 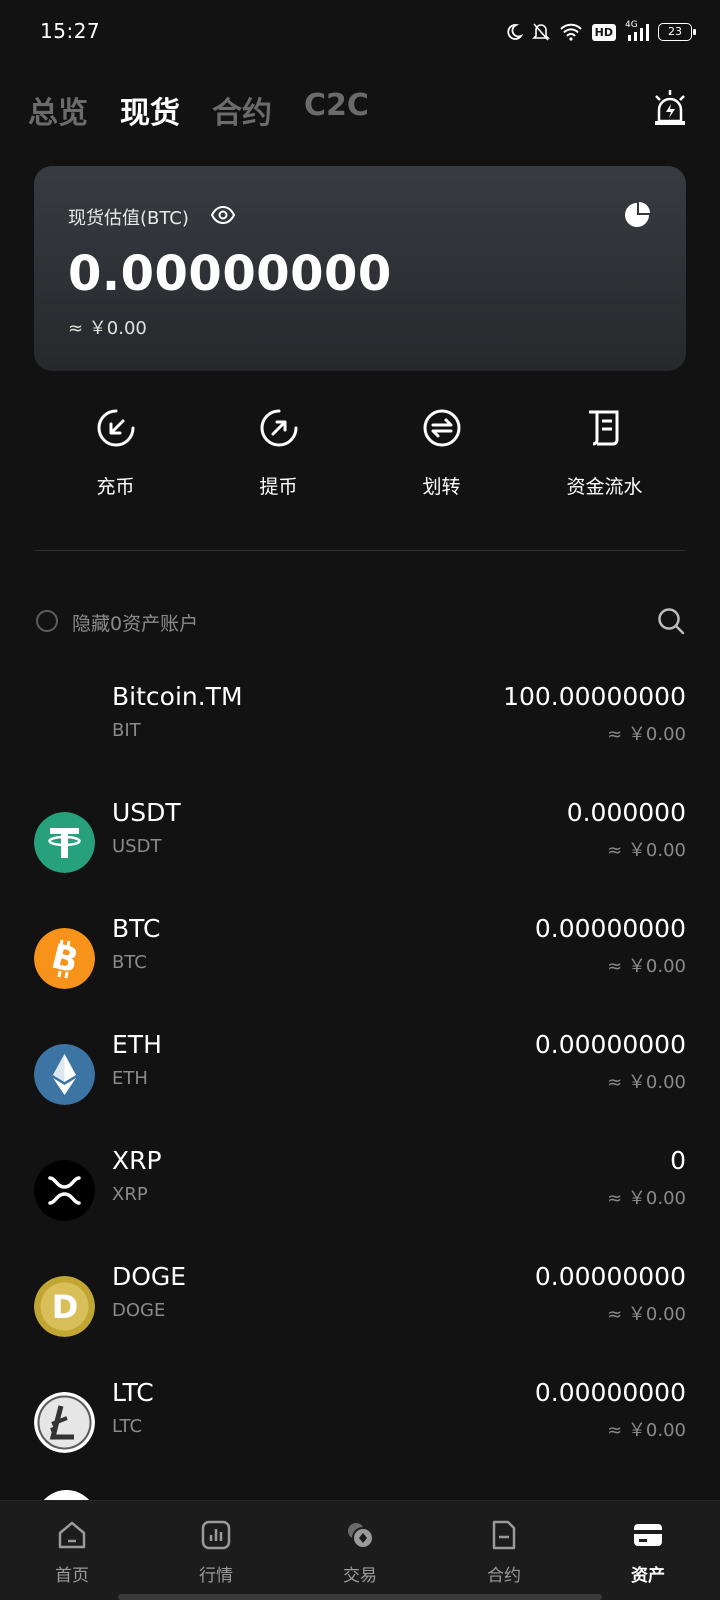 What do you see at coordinates (648, 1576) in the screenshot?
I see `nav-assets-label: 资产` at bounding box center [648, 1576].